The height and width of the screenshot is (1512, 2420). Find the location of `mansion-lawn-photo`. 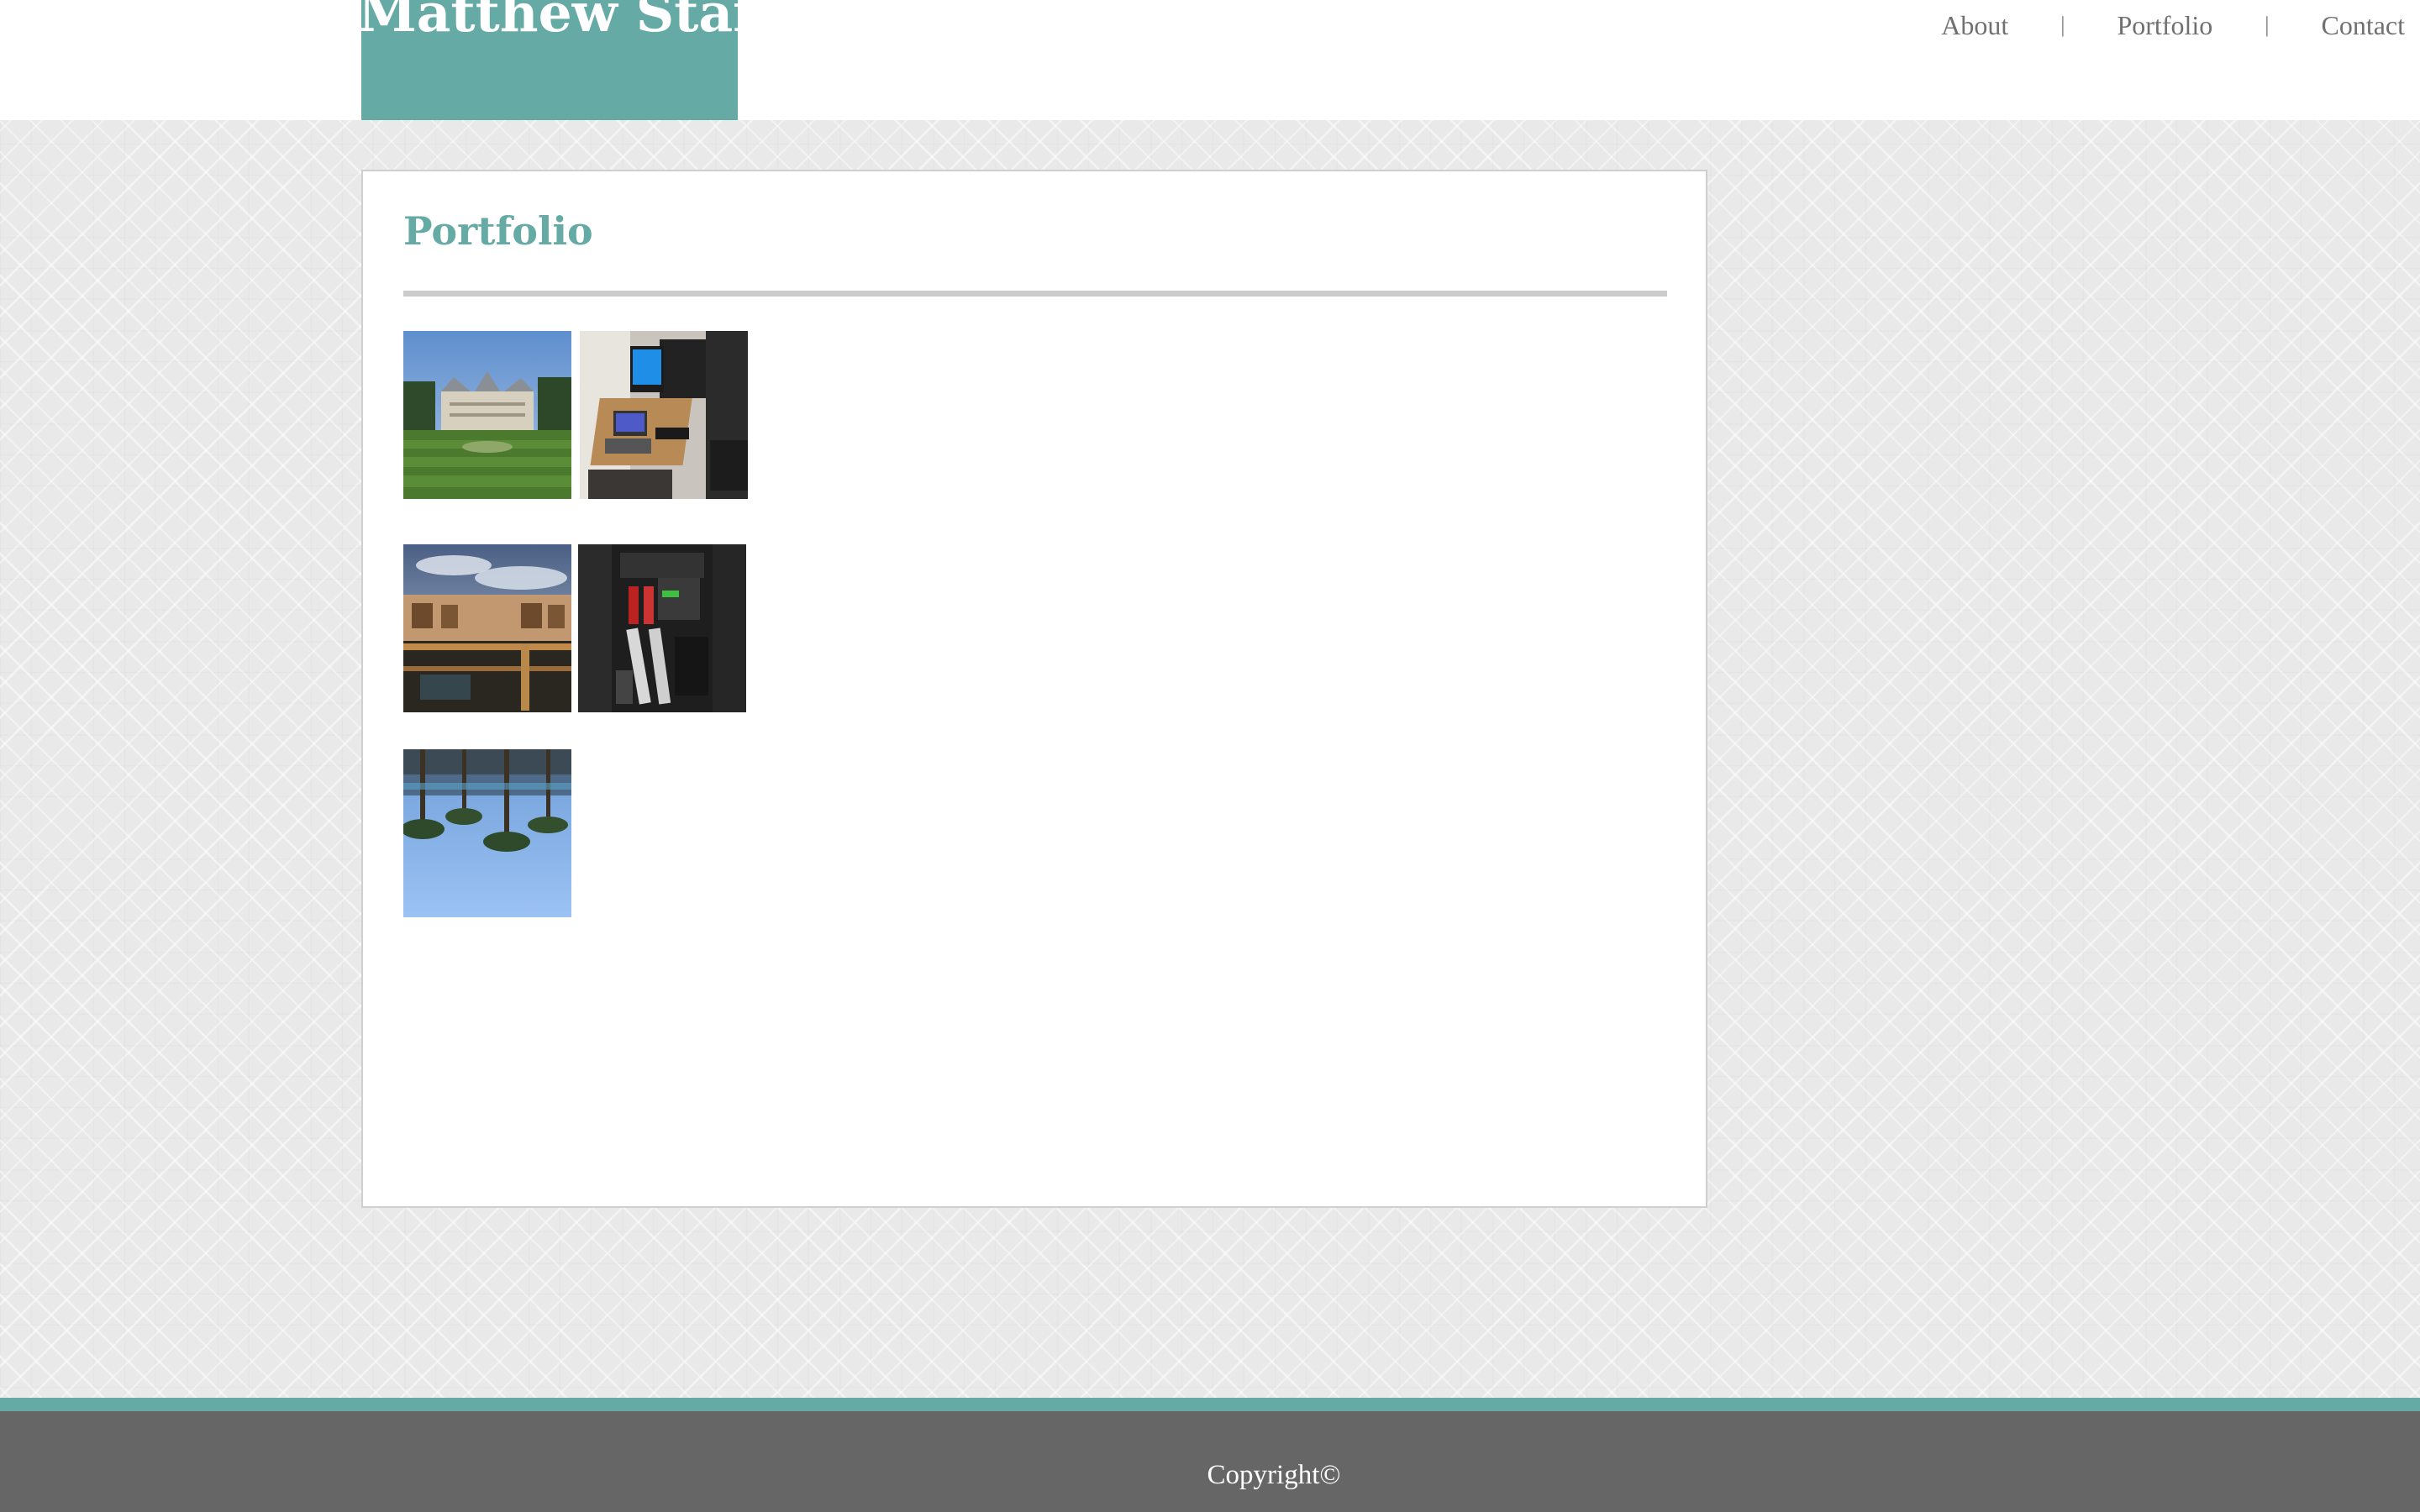

mansion-lawn-photo is located at coordinates (487, 415).